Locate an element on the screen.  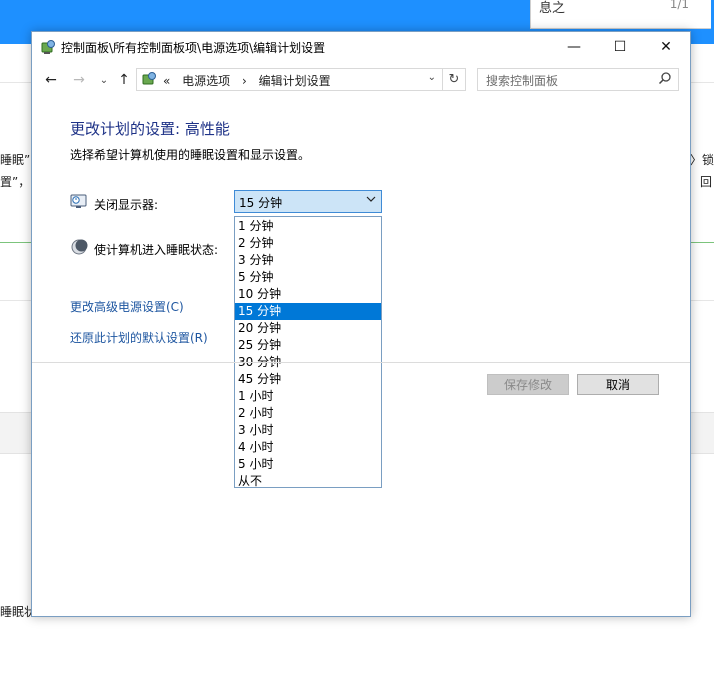
dropdown-option: 3 分钟 is located at coordinates (308, 260).